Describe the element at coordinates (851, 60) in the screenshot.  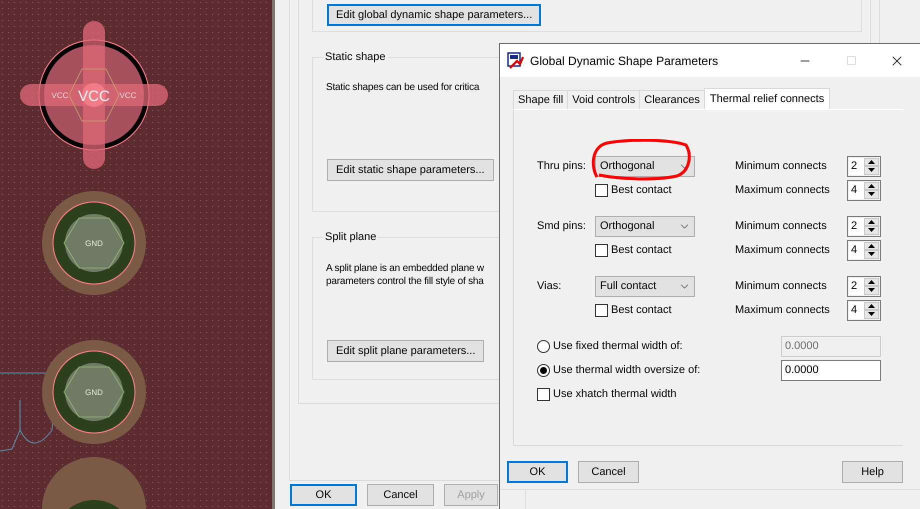
I see `maximize-icon` at that location.